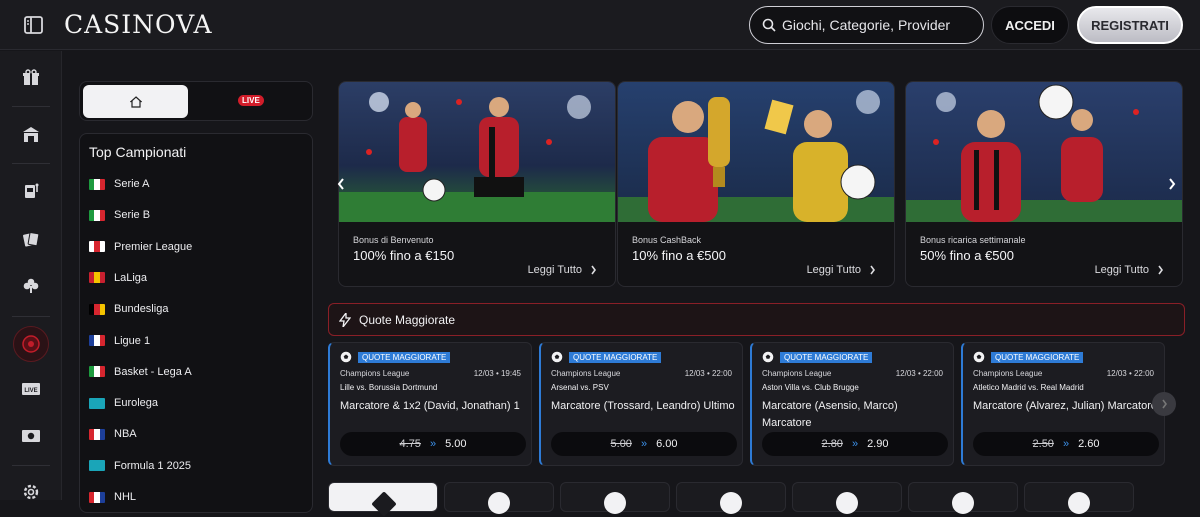  What do you see at coordinates (600, 25) in the screenshot?
I see `top-bar: CASINOVA ACCEDI REGISTRATI` at bounding box center [600, 25].